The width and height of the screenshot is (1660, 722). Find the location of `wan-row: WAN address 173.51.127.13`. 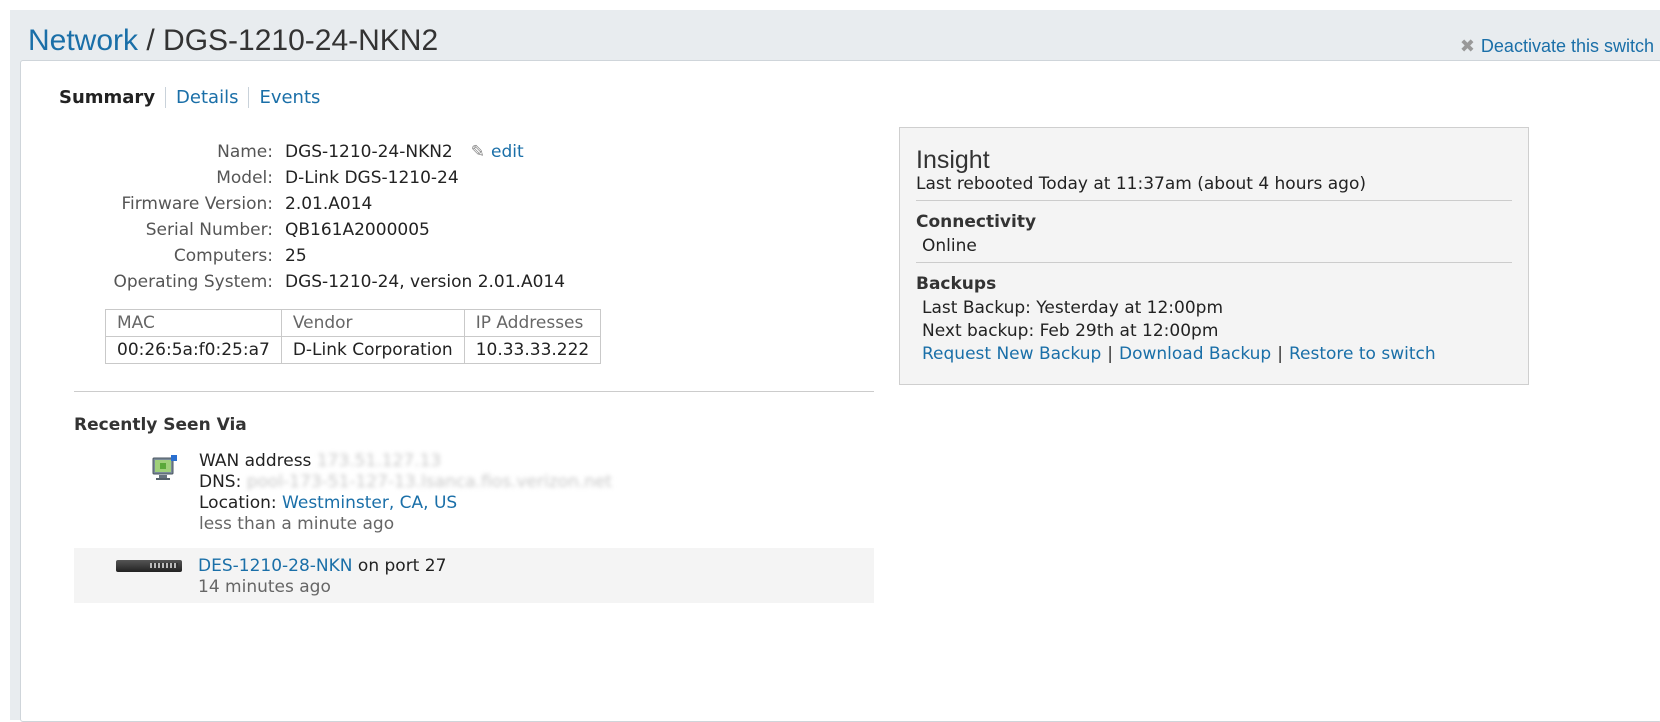

wan-row: WAN address 173.51.127.13 is located at coordinates (405, 461).